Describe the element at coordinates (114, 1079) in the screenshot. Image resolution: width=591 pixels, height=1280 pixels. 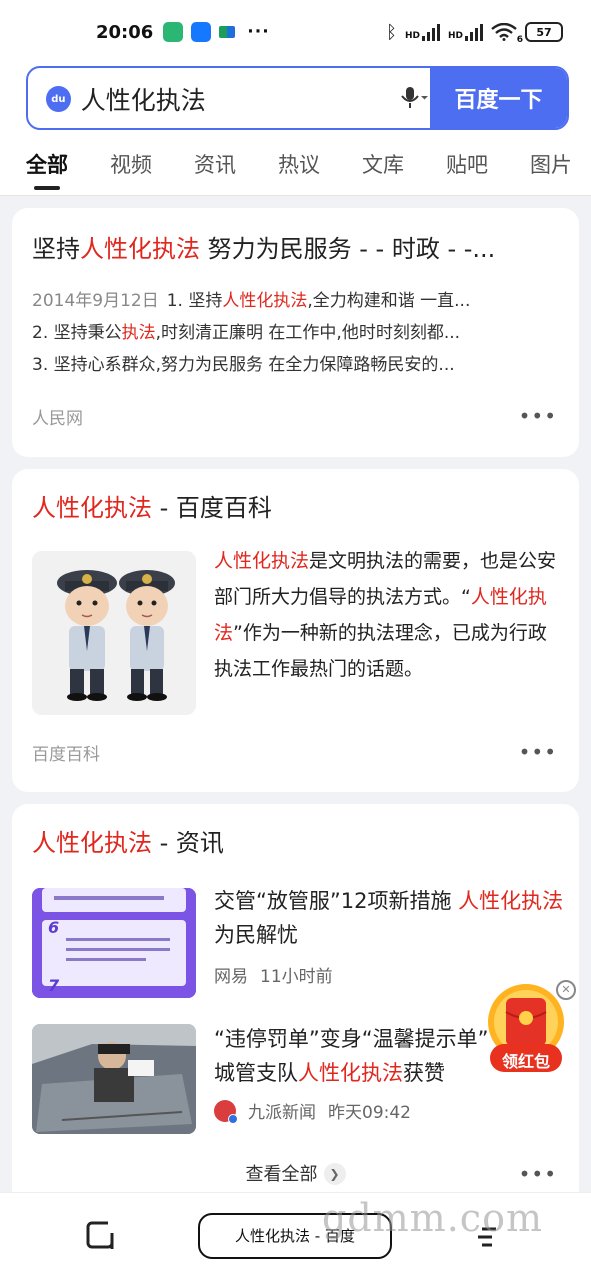
I see `news-thumbnail` at that location.